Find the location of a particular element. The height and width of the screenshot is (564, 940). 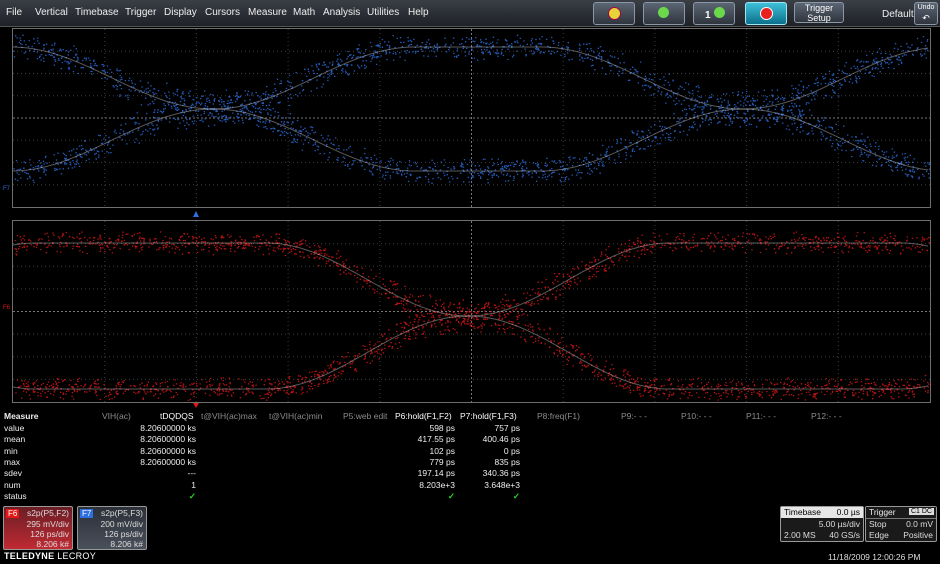

measure-row-sdev: sdev --- 197.14 ps 340.36 ps is located at coordinates (470, 473).